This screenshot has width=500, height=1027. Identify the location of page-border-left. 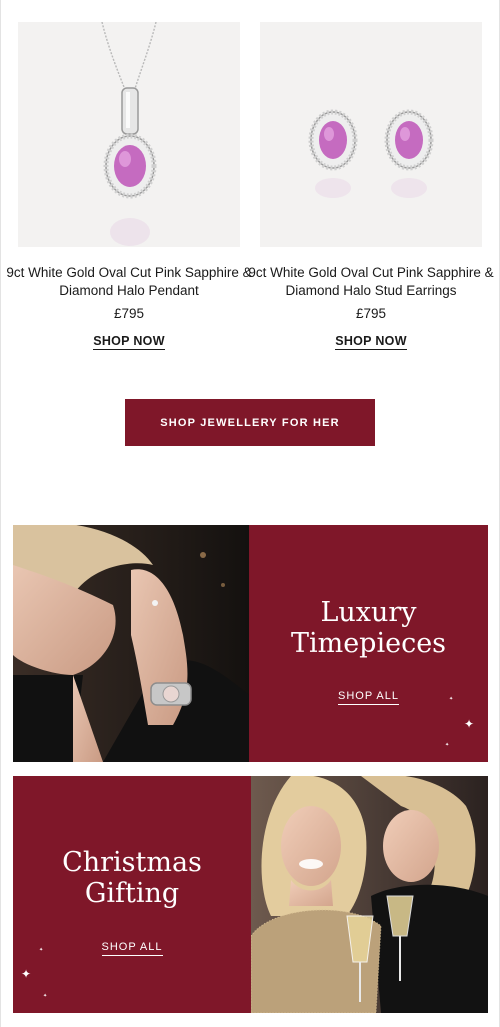
(0, 513).